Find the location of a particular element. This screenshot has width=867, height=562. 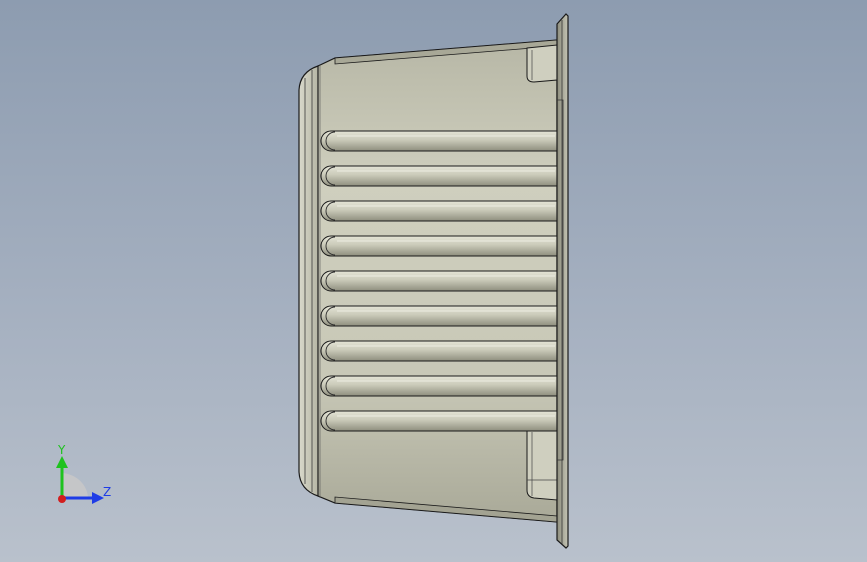

z-axis-label: Z is located at coordinates (107, 492).